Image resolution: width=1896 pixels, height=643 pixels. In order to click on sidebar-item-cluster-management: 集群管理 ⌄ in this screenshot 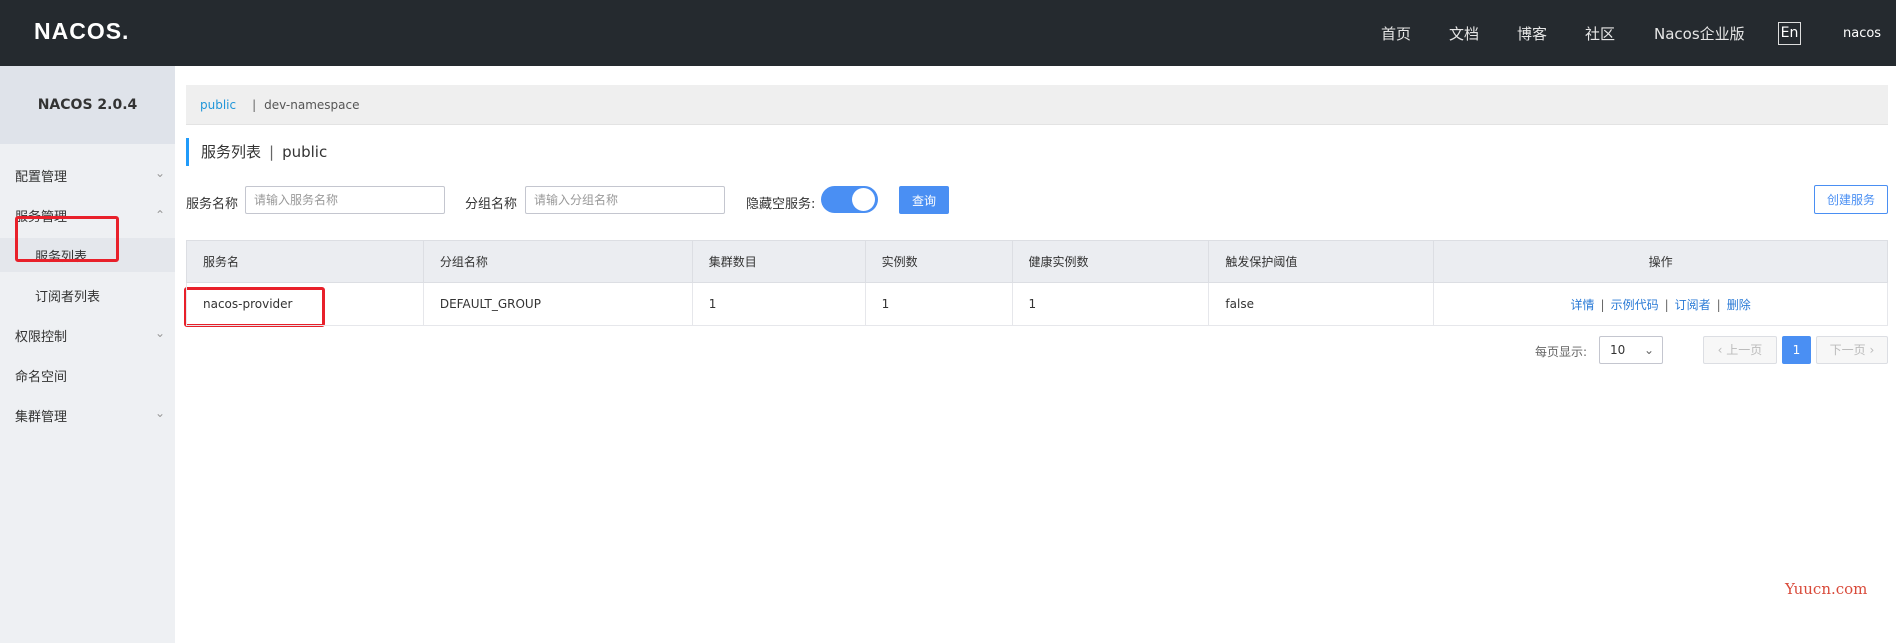, I will do `click(87, 415)`.